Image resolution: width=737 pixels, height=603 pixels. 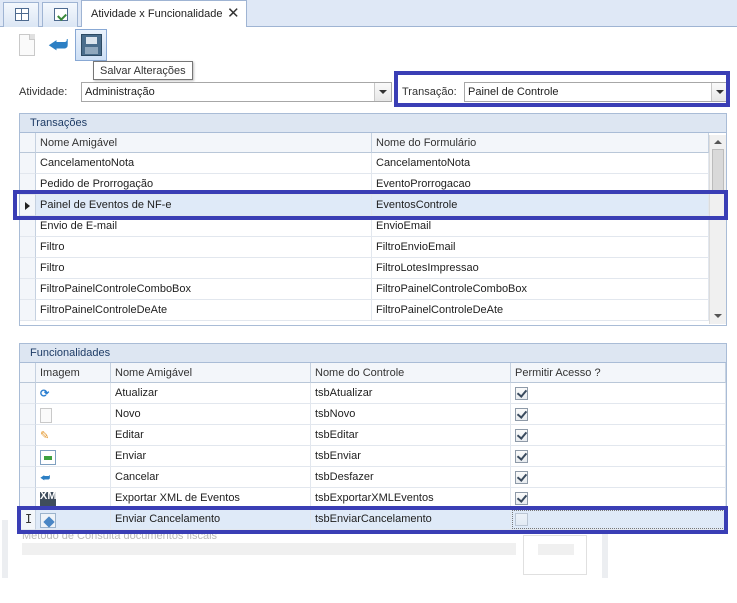 I want to click on refresh-icon: ⟳, so click(x=45, y=394).